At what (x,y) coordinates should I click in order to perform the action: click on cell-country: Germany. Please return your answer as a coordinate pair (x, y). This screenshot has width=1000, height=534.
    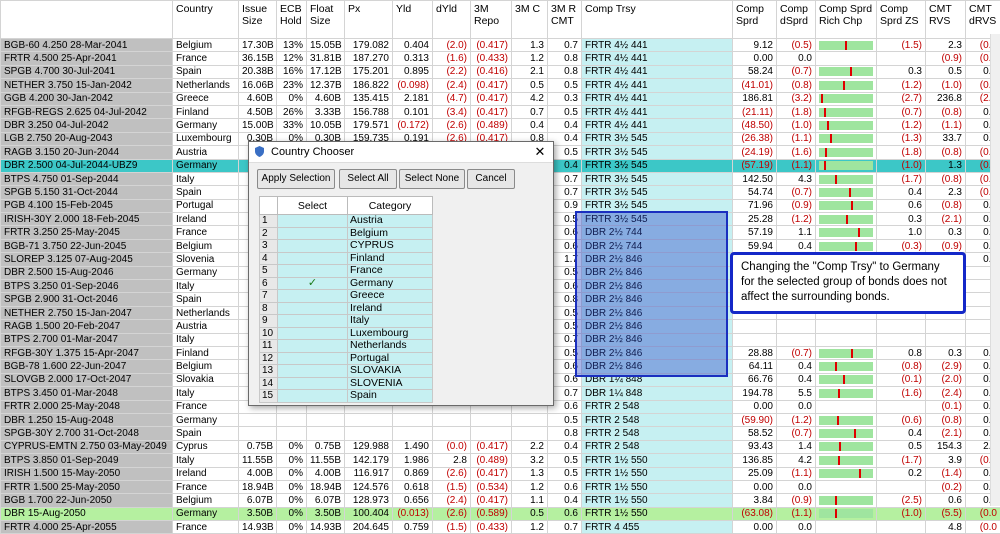
    Looking at the image, I should click on (206, 419).